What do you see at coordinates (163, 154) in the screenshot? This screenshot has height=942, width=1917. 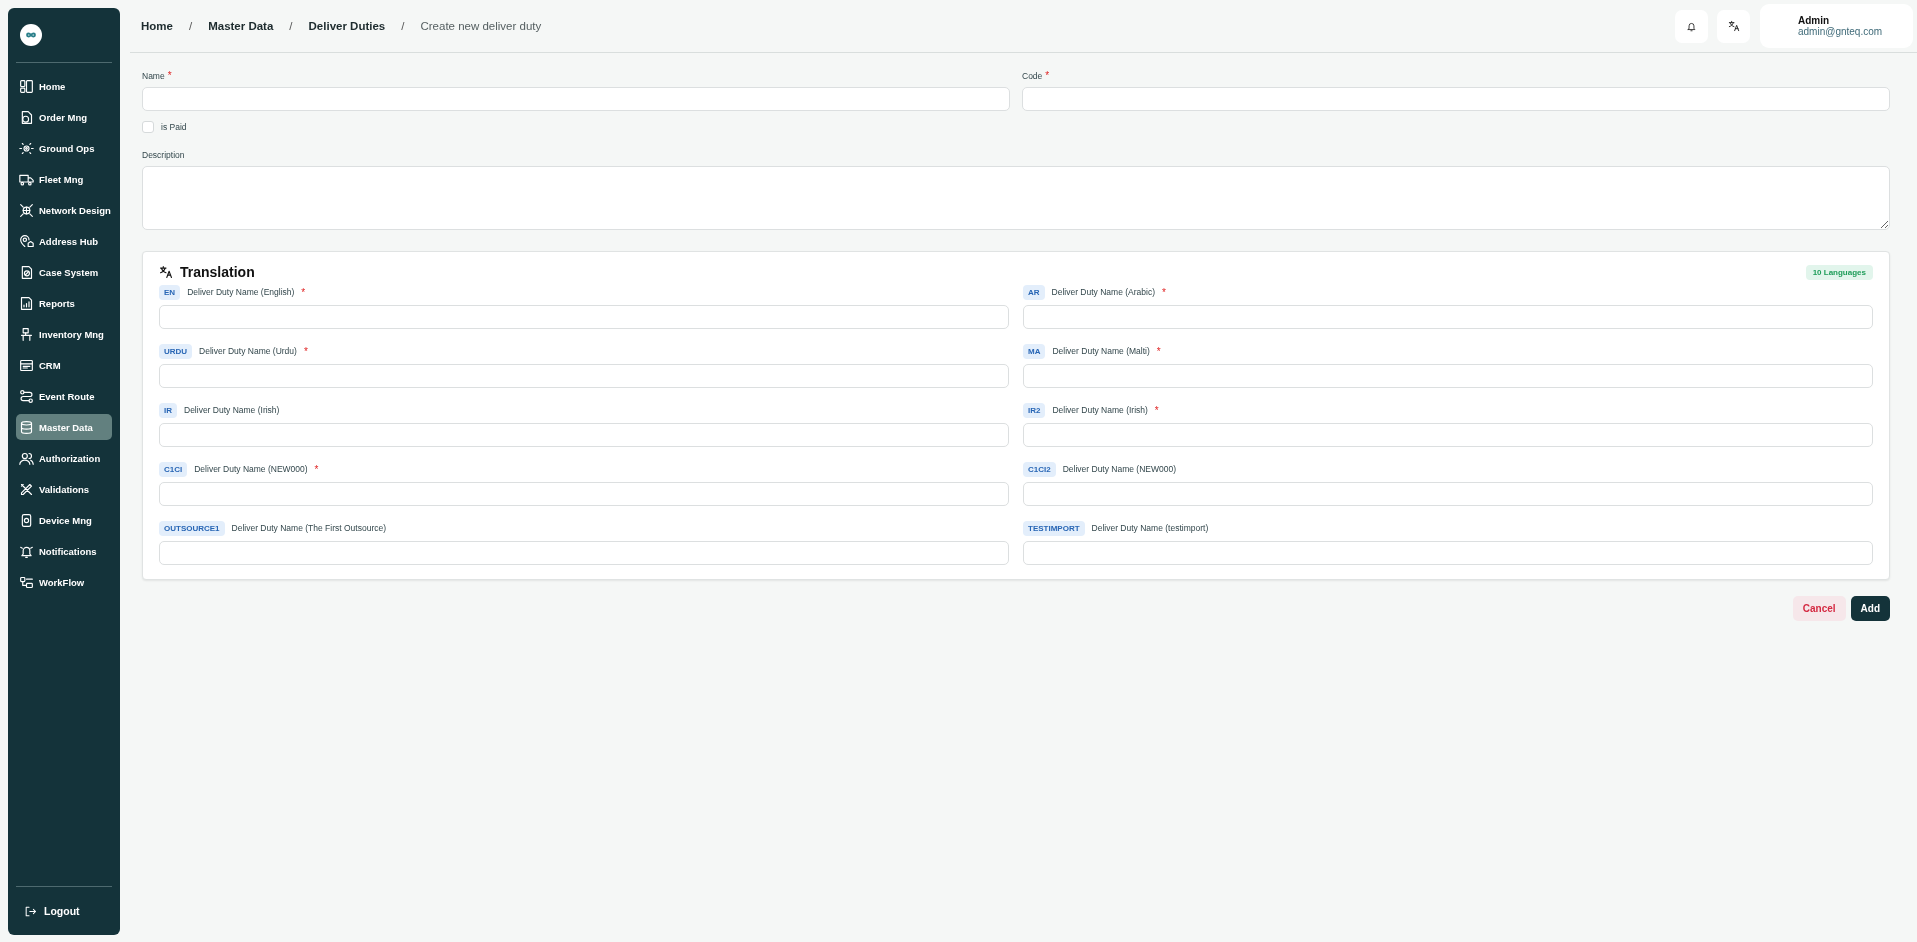 I see `field-label: Description` at bounding box center [163, 154].